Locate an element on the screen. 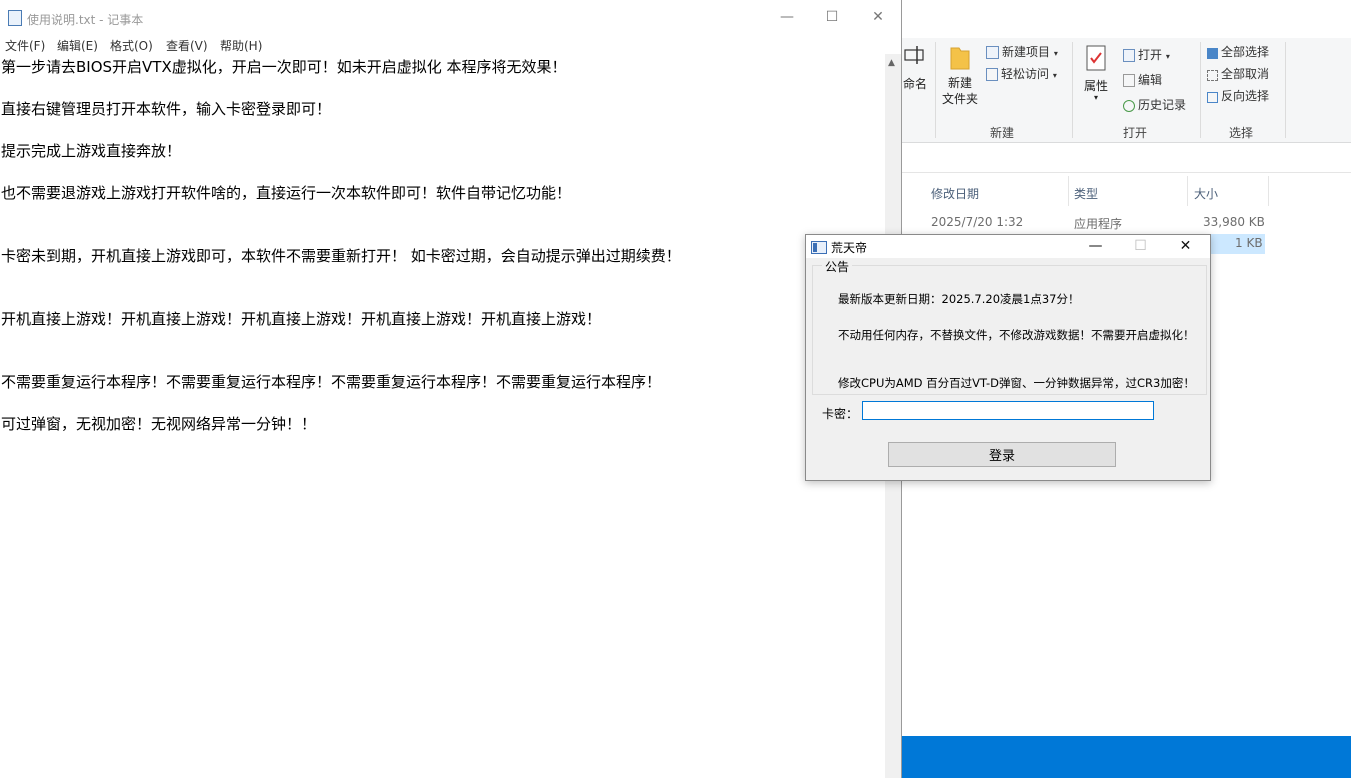 This screenshot has width=1351, height=778. edit-label: 编辑 is located at coordinates (1150, 80).